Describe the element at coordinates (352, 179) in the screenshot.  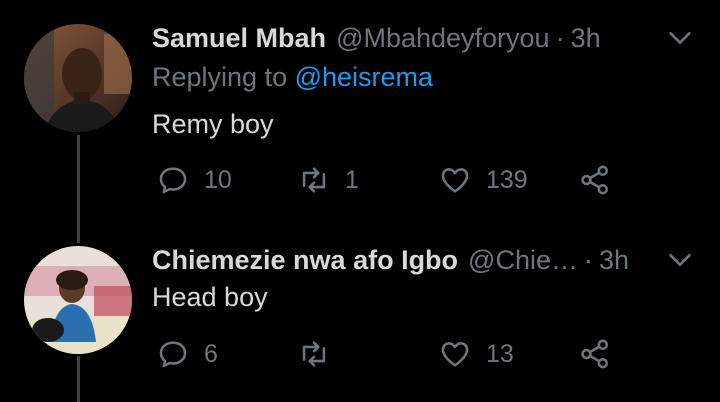
I see `retweet-count: 1` at that location.